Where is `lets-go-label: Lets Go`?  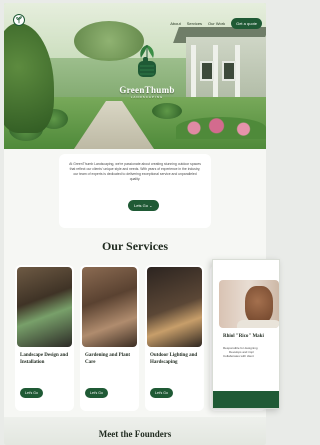 lets-go-label: Lets Go is located at coordinates (141, 205).